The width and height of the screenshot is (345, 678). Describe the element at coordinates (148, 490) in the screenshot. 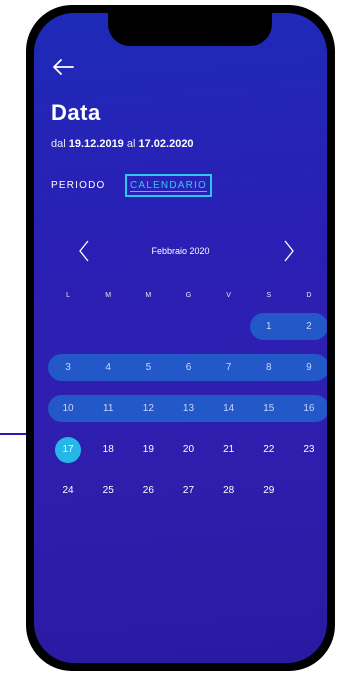

I see `calendar-day: 26` at that location.